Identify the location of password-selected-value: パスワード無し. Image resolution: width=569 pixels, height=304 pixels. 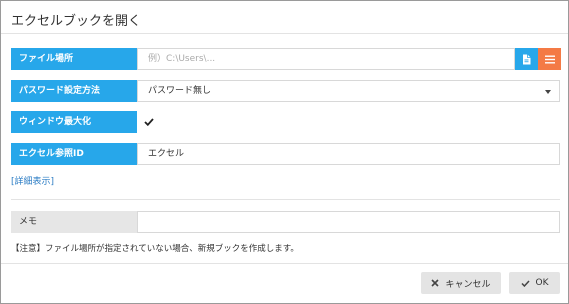
(180, 91).